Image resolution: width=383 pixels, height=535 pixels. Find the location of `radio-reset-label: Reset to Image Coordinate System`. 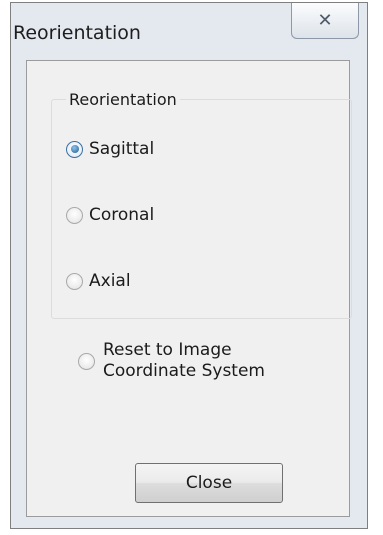

radio-reset-label: Reset to Image Coordinate System is located at coordinates (184, 361).